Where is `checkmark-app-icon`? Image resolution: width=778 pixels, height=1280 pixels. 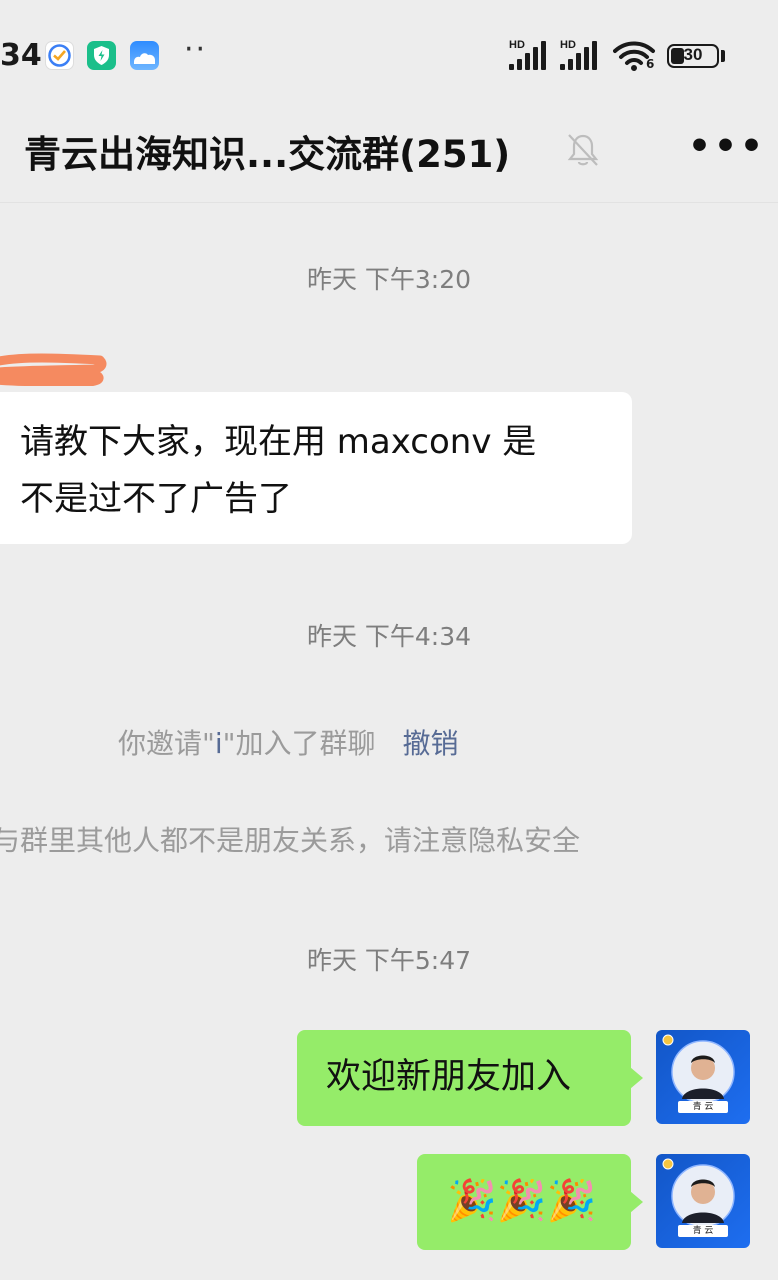
checkmark-app-icon is located at coordinates (59, 55).